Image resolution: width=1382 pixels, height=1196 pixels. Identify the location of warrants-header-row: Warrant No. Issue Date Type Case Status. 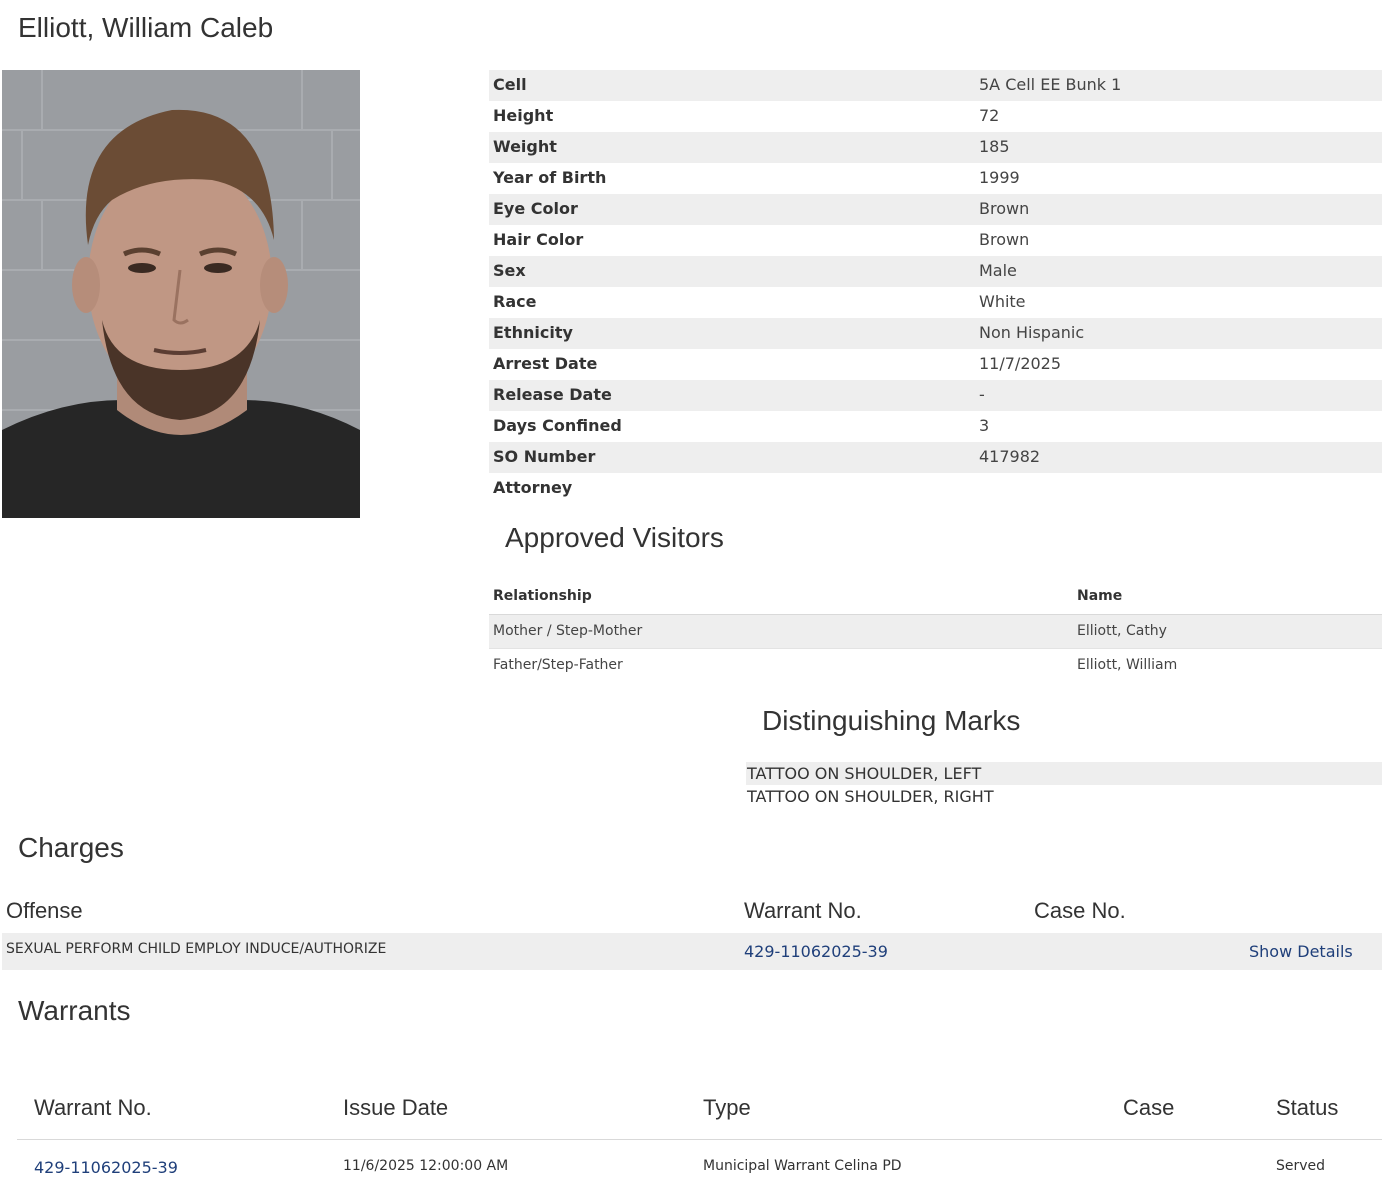
(699, 1114).